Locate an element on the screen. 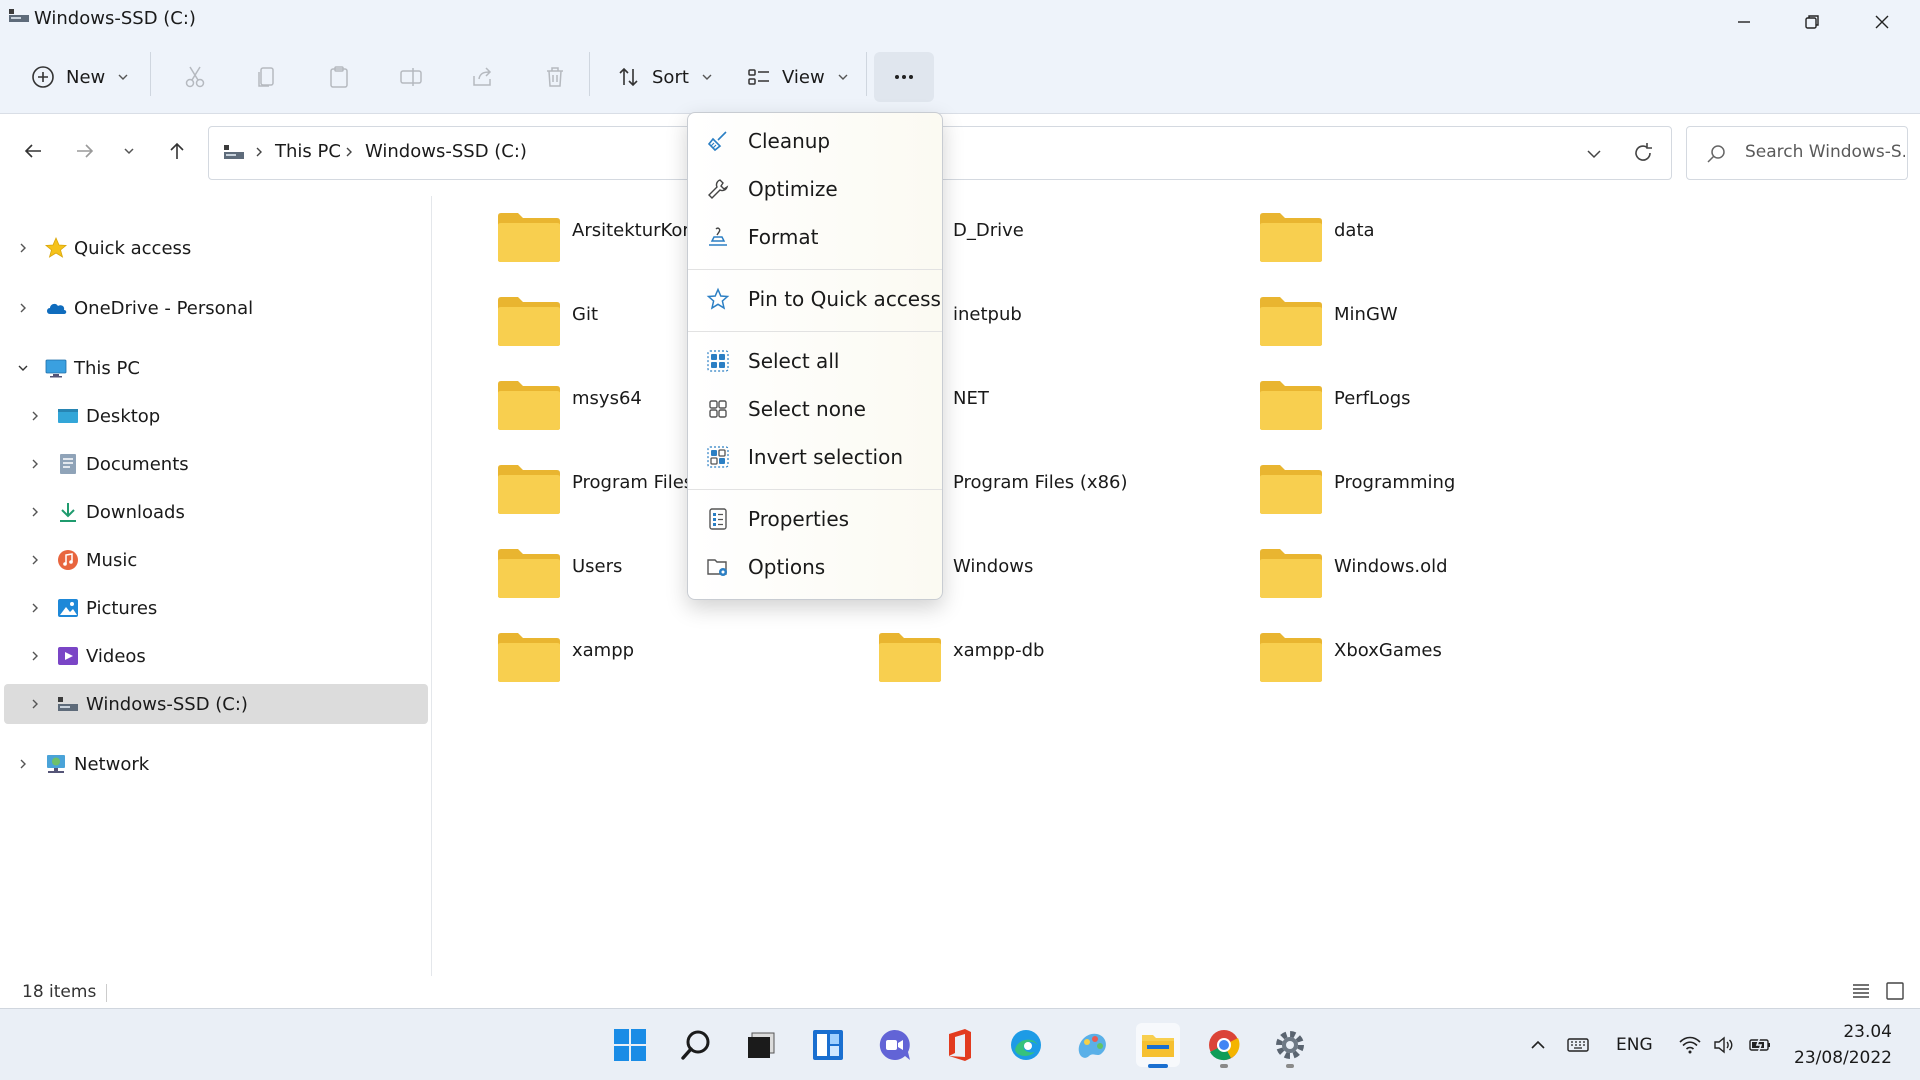  sidebar-item-documents: Documents is located at coordinates (216, 464).